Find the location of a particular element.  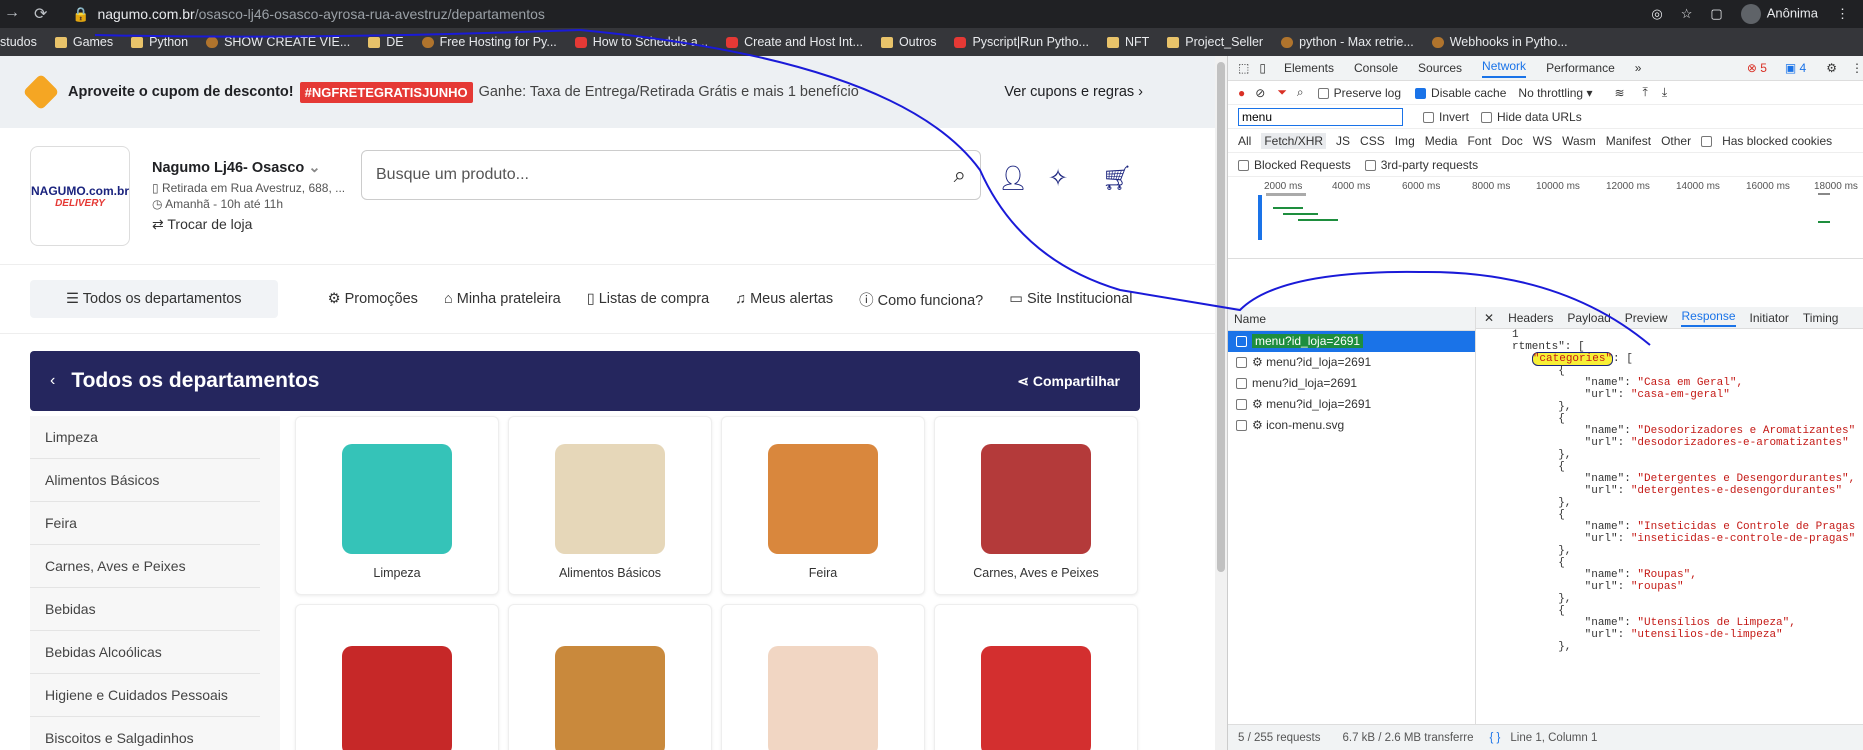

bookmark-item: NFT is located at coordinates (1127, 42).